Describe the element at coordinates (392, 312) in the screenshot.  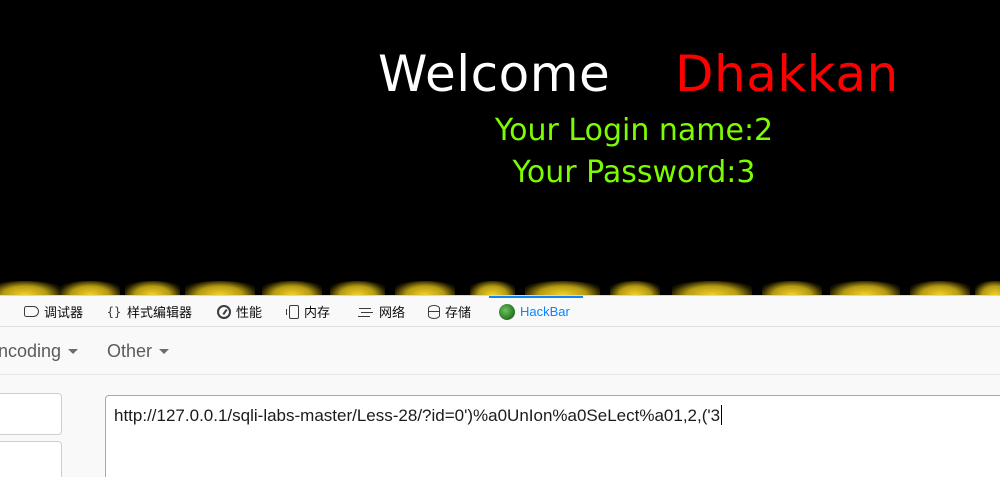
I see `tab-label: 网络` at that location.